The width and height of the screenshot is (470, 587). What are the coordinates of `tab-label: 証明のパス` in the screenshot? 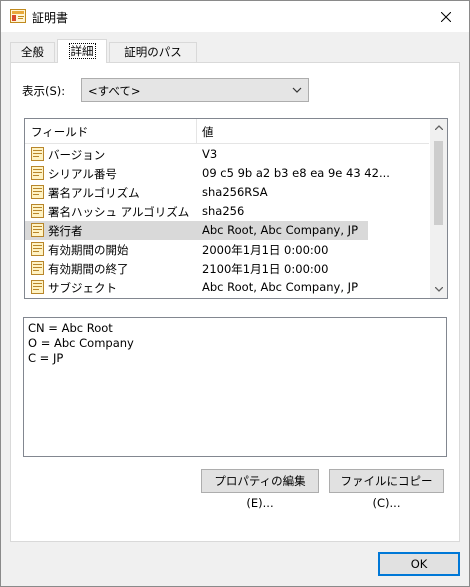 It's located at (153, 52).